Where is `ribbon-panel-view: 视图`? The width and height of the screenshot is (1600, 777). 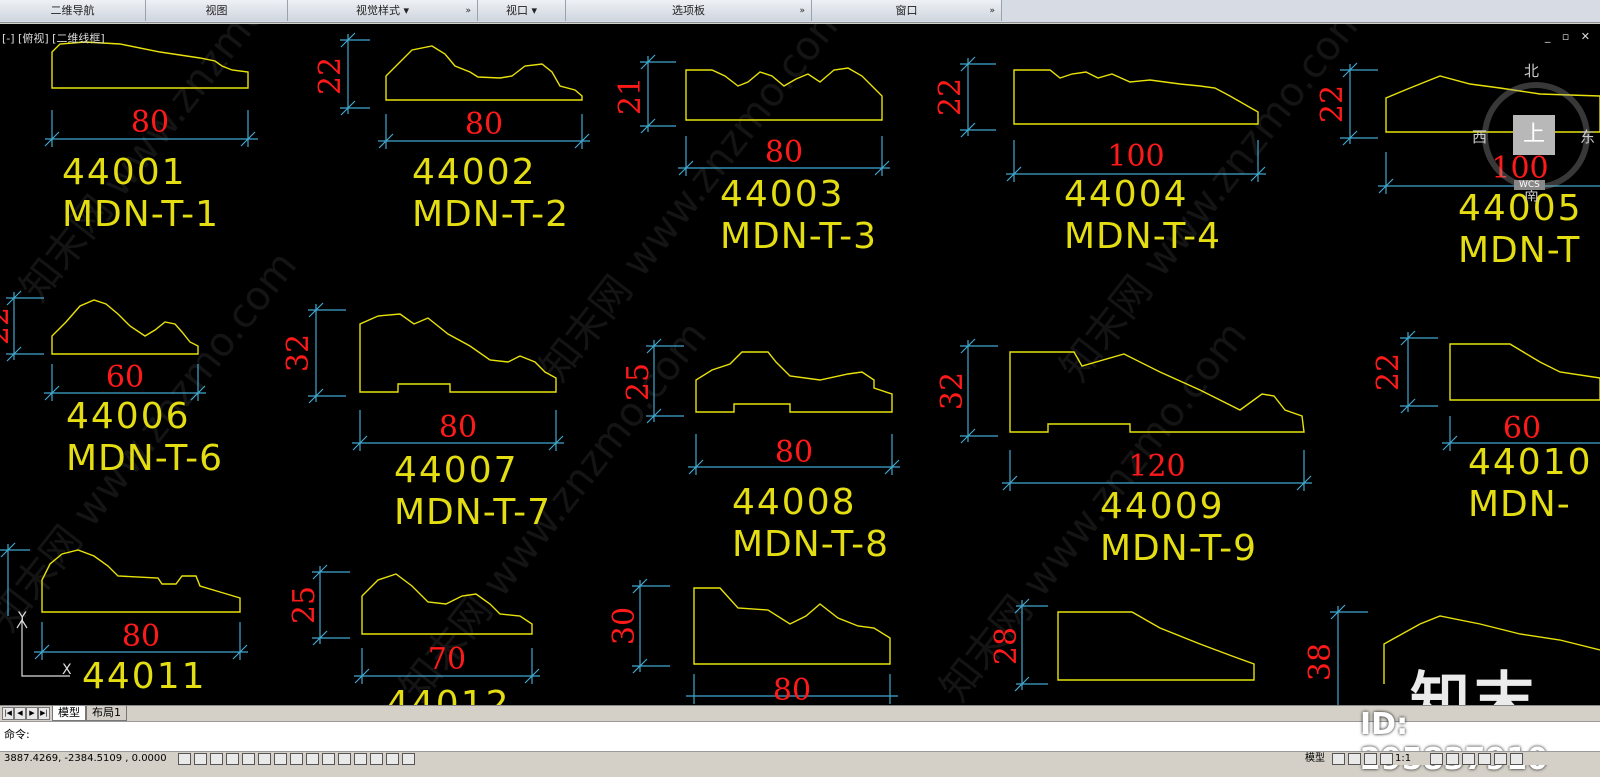
ribbon-panel-view: 视图 is located at coordinates (217, 10).